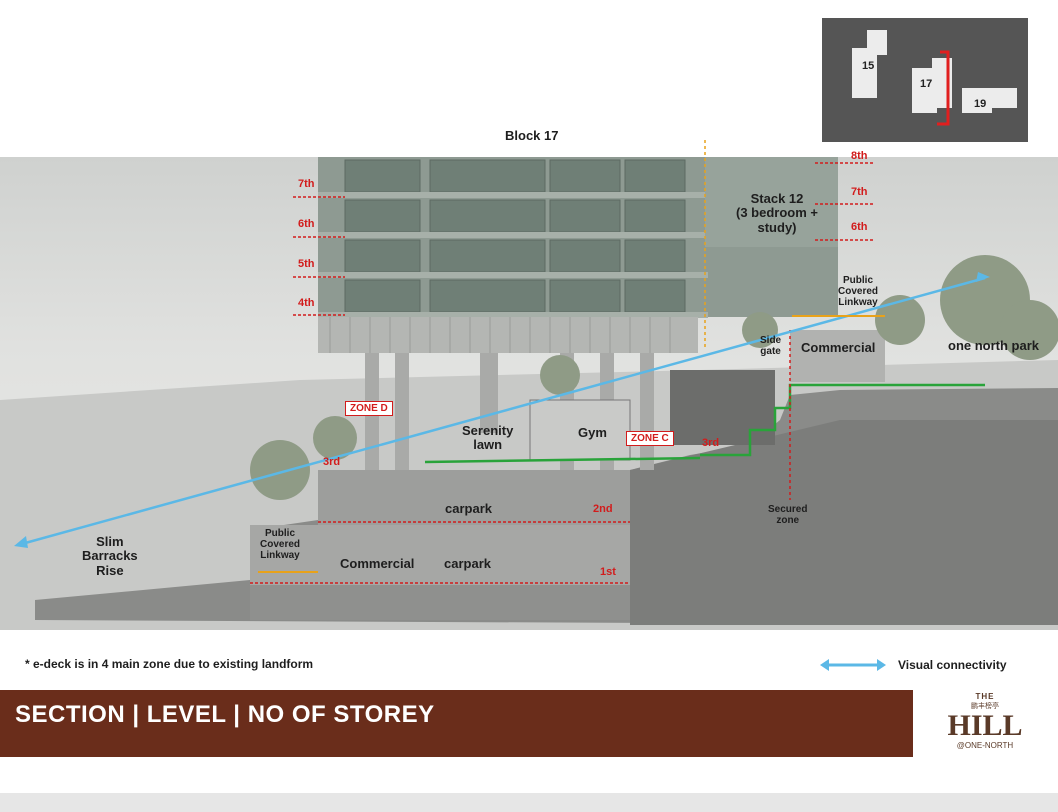 This screenshot has width=1058, height=812. What do you see at coordinates (926, 84) in the screenshot?
I see `key-plan-label-17: 17` at bounding box center [926, 84].